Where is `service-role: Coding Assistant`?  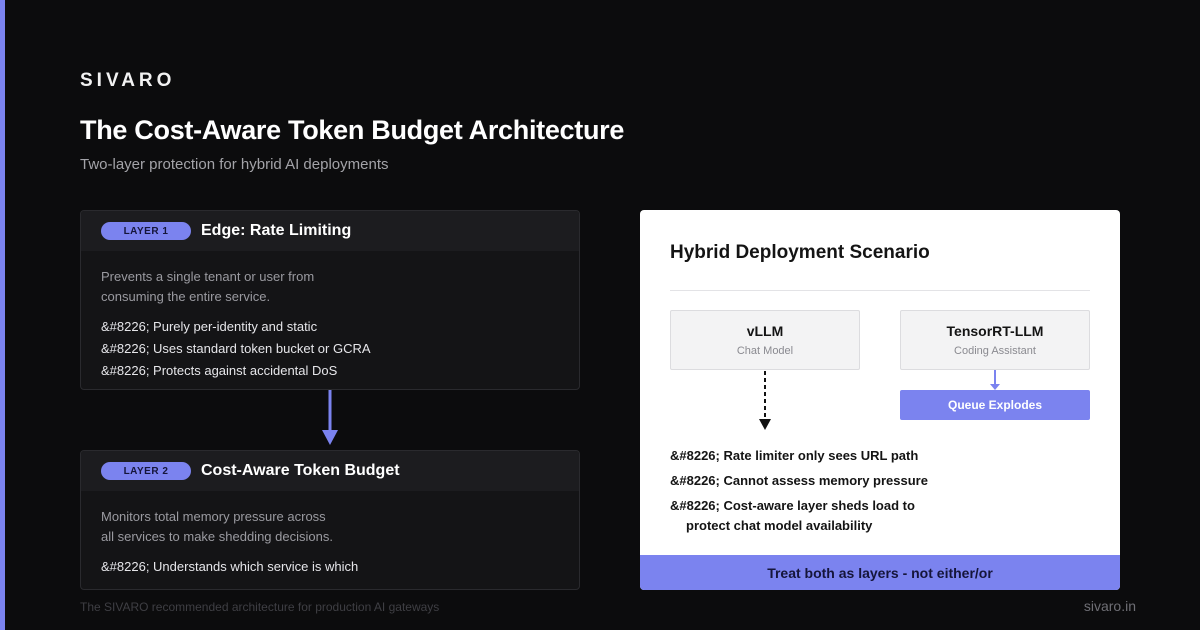 service-role: Coding Assistant is located at coordinates (995, 351).